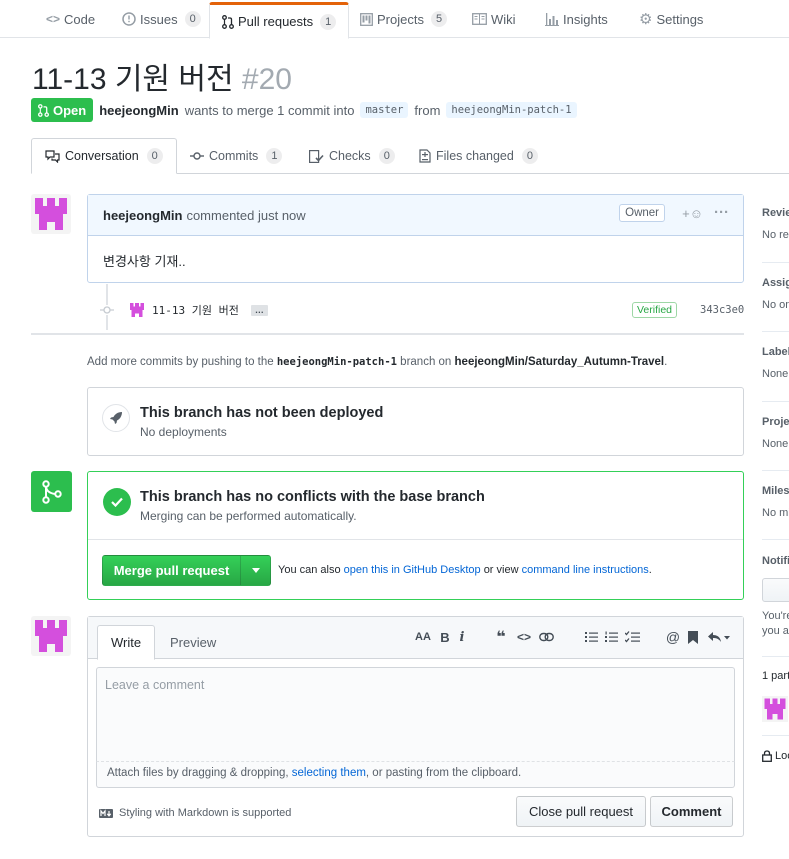 Image resolution: width=789 pixels, height=859 pixels. Describe the element at coordinates (262, 413) in the screenshot. I see `deploy-title: This branch has not been deployed` at that location.